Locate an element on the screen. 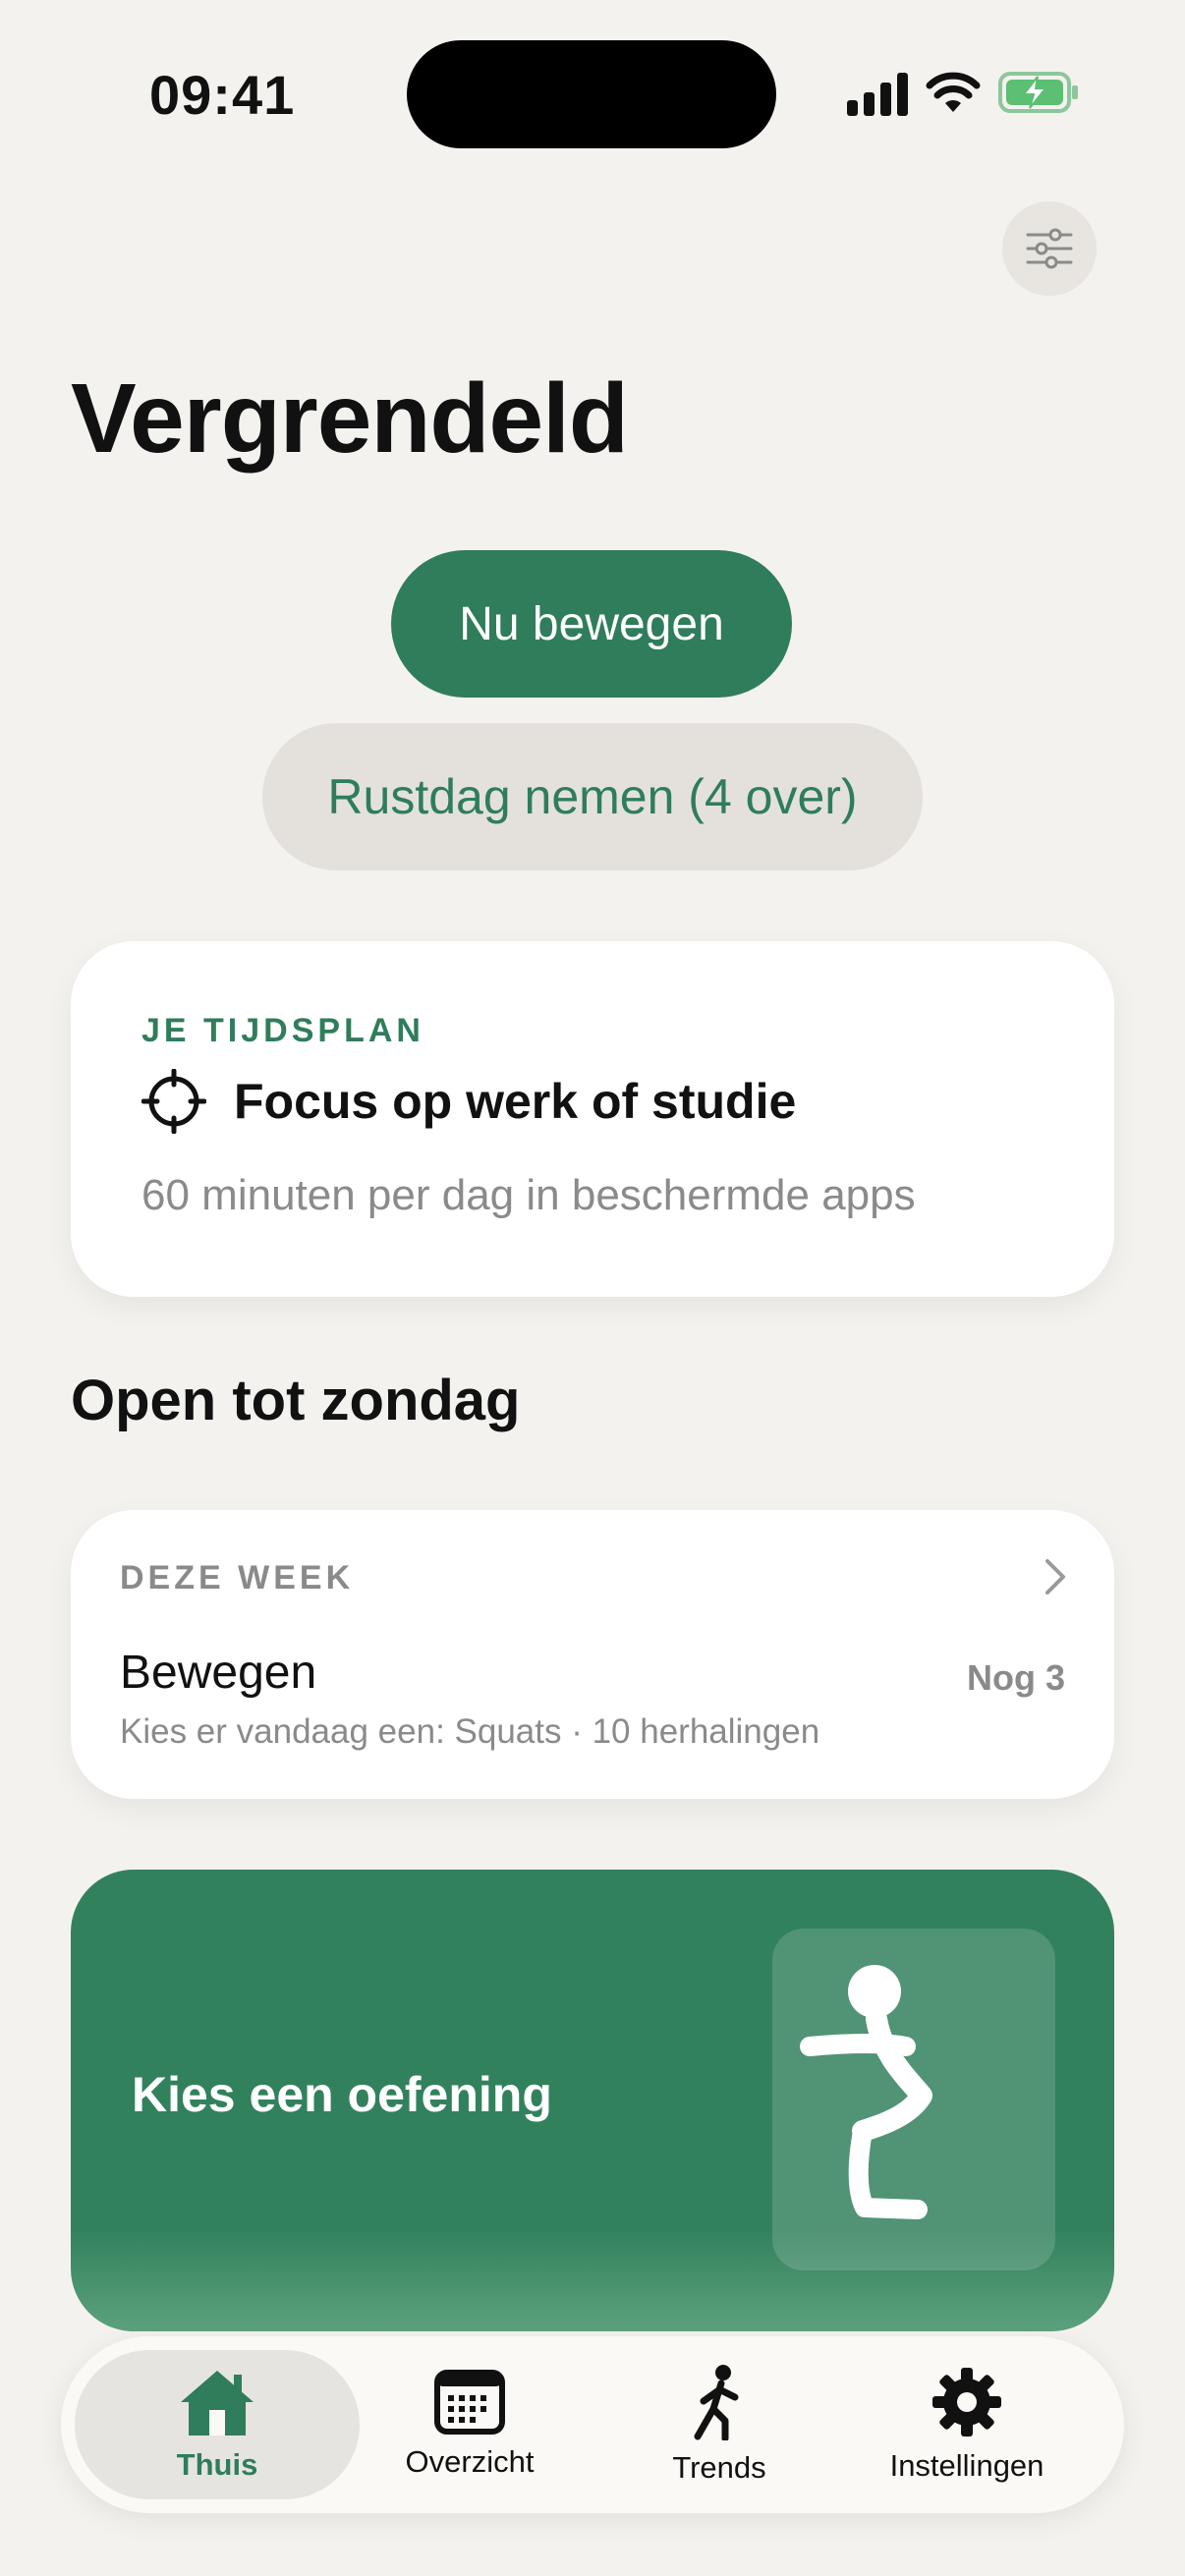  section-heading: Open tot zondag is located at coordinates (296, 1400).